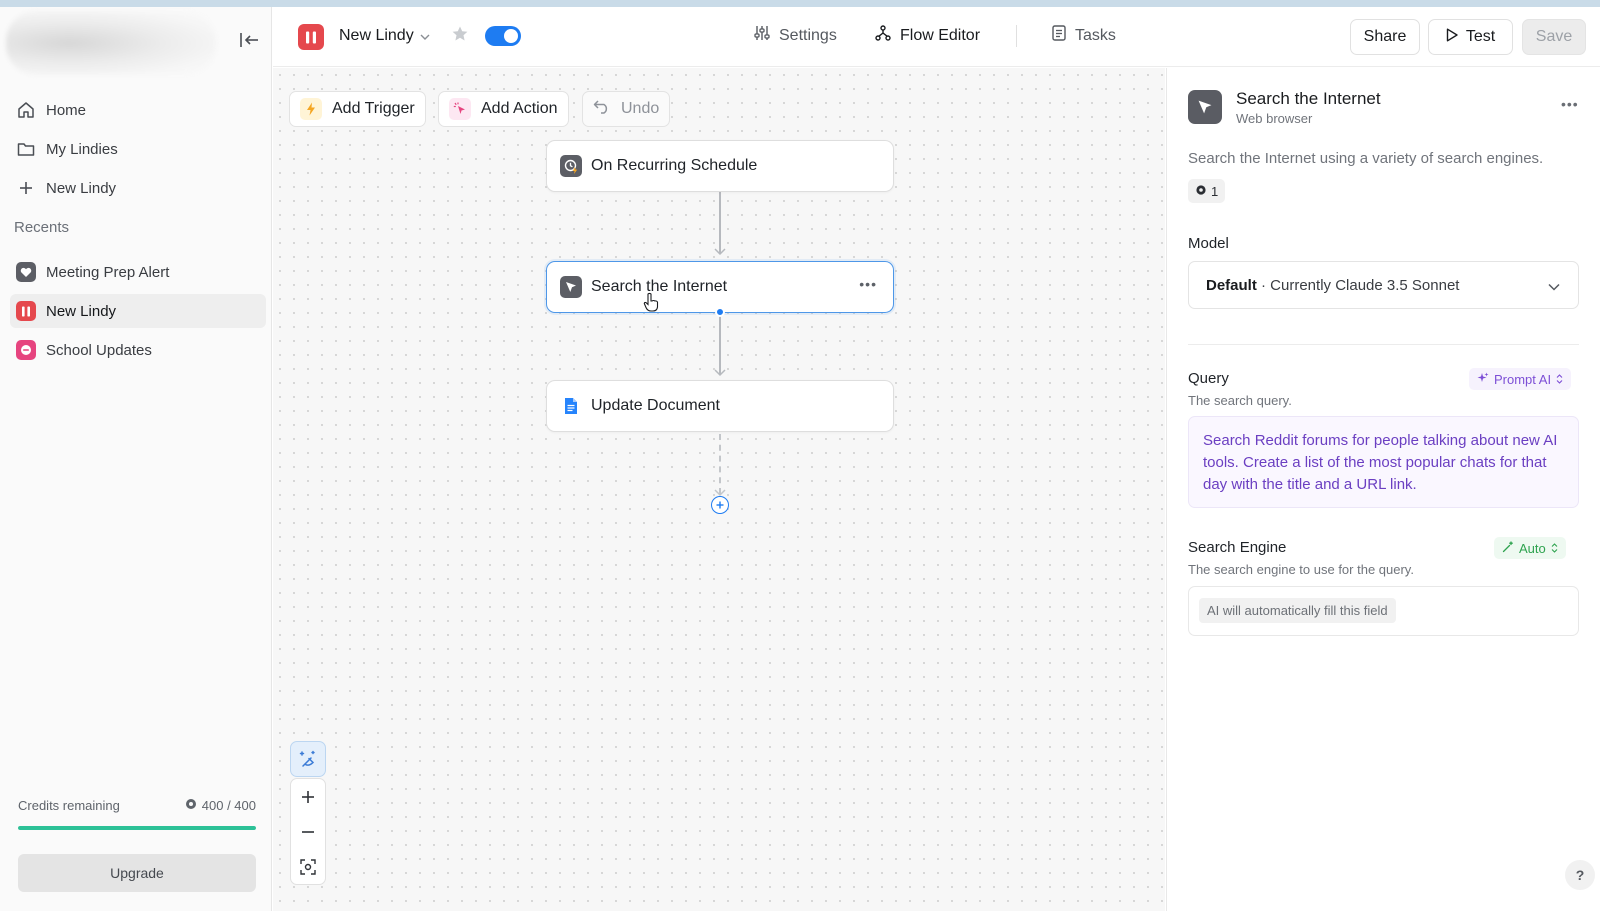 The image size is (1600, 911). What do you see at coordinates (674, 165) in the screenshot?
I see `node-label: On Recurring Schedule` at bounding box center [674, 165].